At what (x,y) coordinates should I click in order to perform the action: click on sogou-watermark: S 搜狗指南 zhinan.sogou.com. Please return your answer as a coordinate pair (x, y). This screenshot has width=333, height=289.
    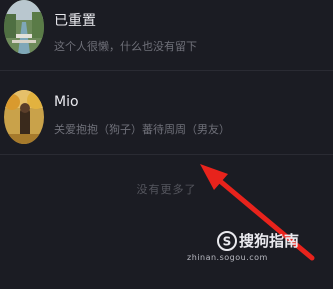
    Looking at the image, I should click on (247, 246).